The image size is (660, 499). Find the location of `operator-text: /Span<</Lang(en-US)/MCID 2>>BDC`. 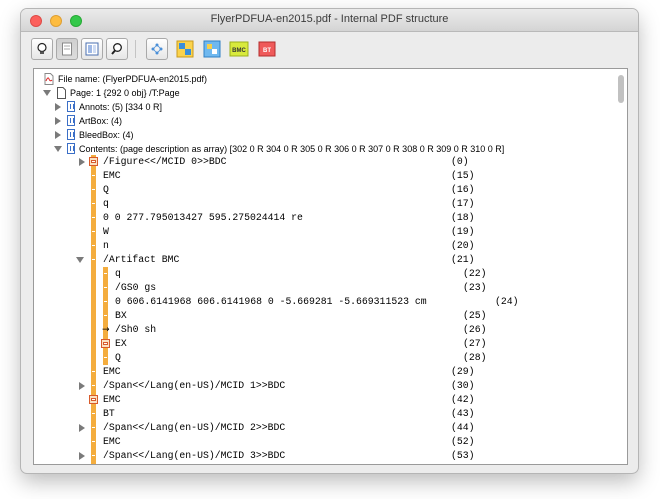

operator-text: /Span<</Lang(en-US)/MCID 2>>BDC is located at coordinates (194, 427).